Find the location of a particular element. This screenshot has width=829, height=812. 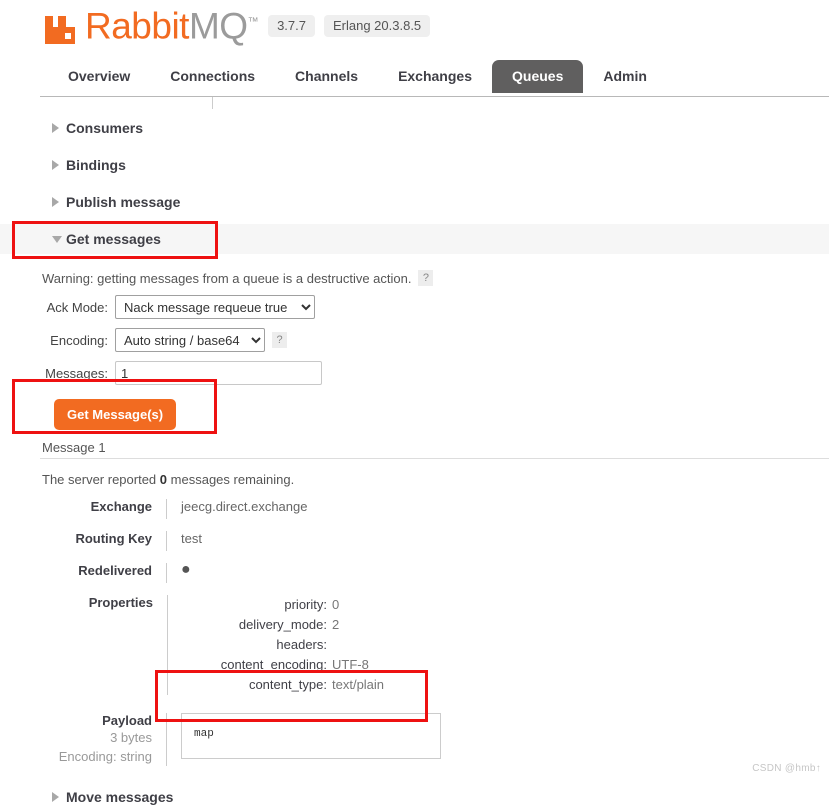

property-row-delivery-mode: delivery_mode: 2 is located at coordinates (283, 625).